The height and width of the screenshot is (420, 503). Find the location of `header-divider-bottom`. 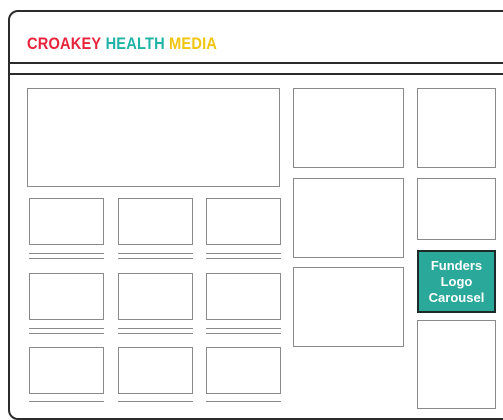

header-divider-bottom is located at coordinates (256, 74).